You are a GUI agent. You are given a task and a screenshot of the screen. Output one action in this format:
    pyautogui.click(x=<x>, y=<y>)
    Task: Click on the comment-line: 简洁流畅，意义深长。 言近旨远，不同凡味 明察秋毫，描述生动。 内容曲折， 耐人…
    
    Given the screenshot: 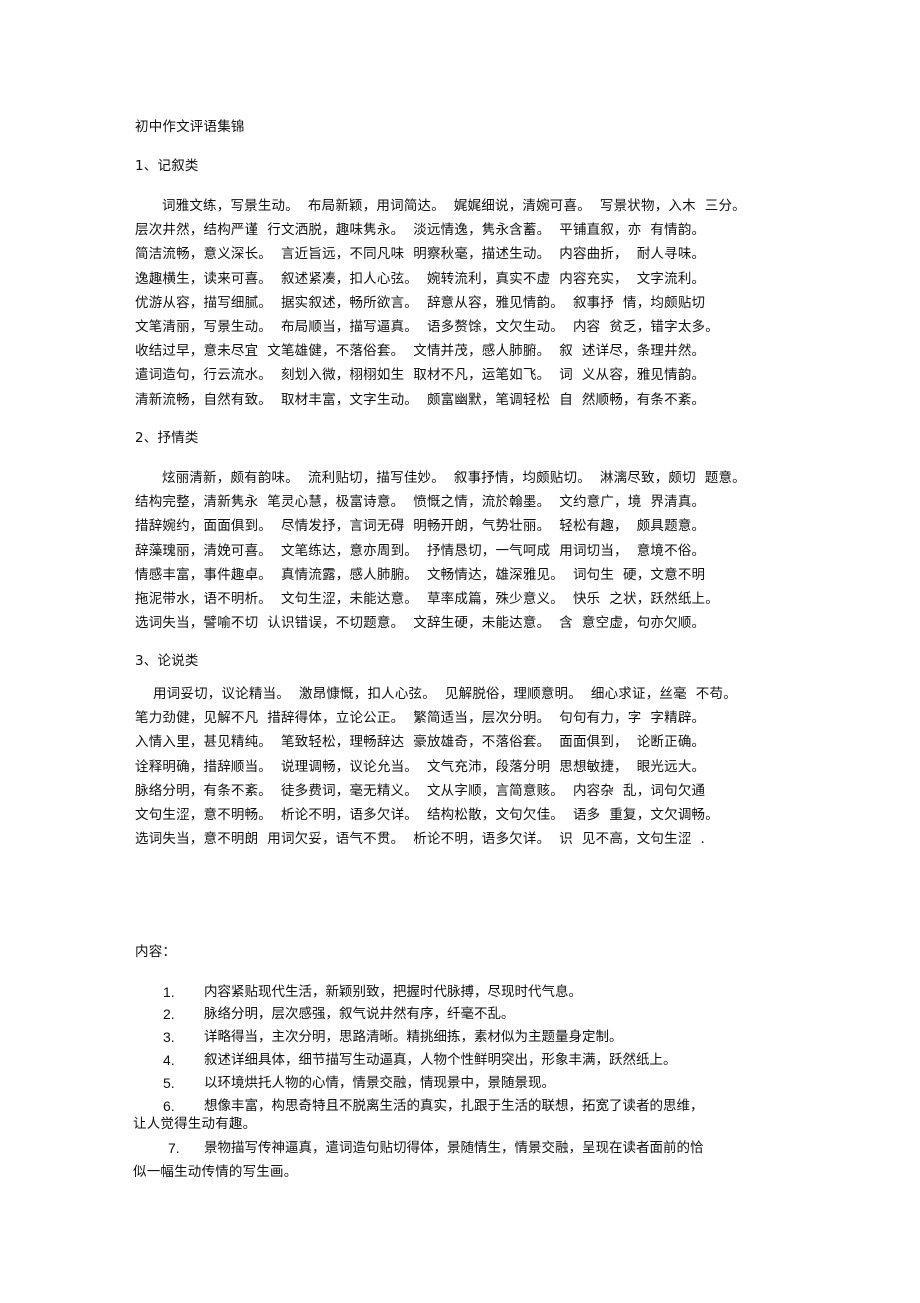 What is the action you would take?
    pyautogui.click(x=420, y=254)
    